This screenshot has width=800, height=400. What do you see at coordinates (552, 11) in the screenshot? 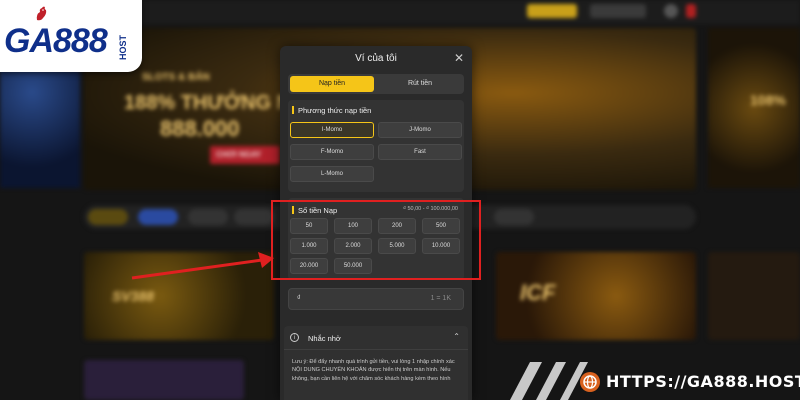
I see `login-button` at bounding box center [552, 11].